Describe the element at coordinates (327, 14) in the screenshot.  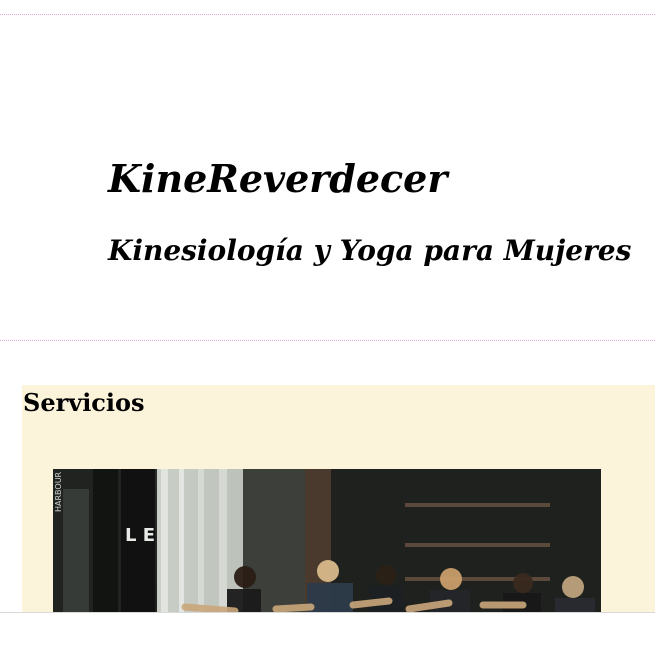
I see `header-top-divider` at that location.